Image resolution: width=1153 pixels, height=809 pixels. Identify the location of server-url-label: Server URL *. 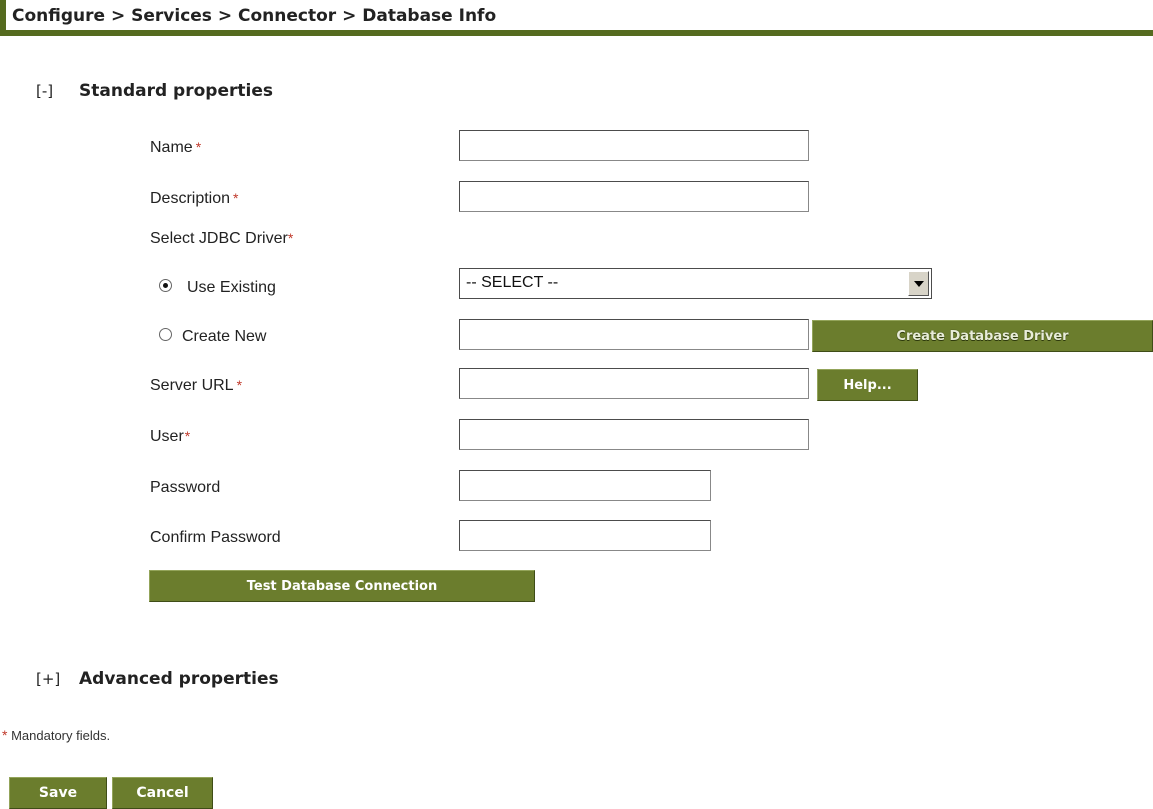
(196, 386).